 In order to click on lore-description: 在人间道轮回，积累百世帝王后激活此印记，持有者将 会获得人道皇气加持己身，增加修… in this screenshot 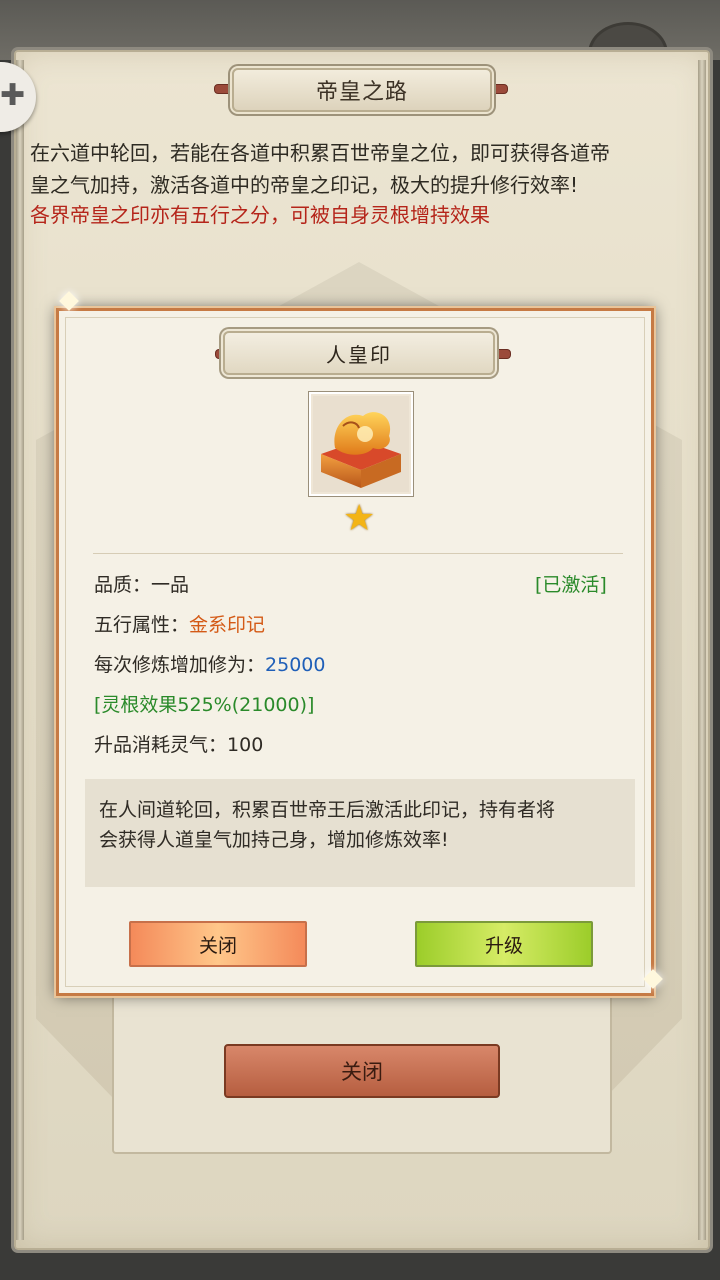, I will do `click(360, 833)`.